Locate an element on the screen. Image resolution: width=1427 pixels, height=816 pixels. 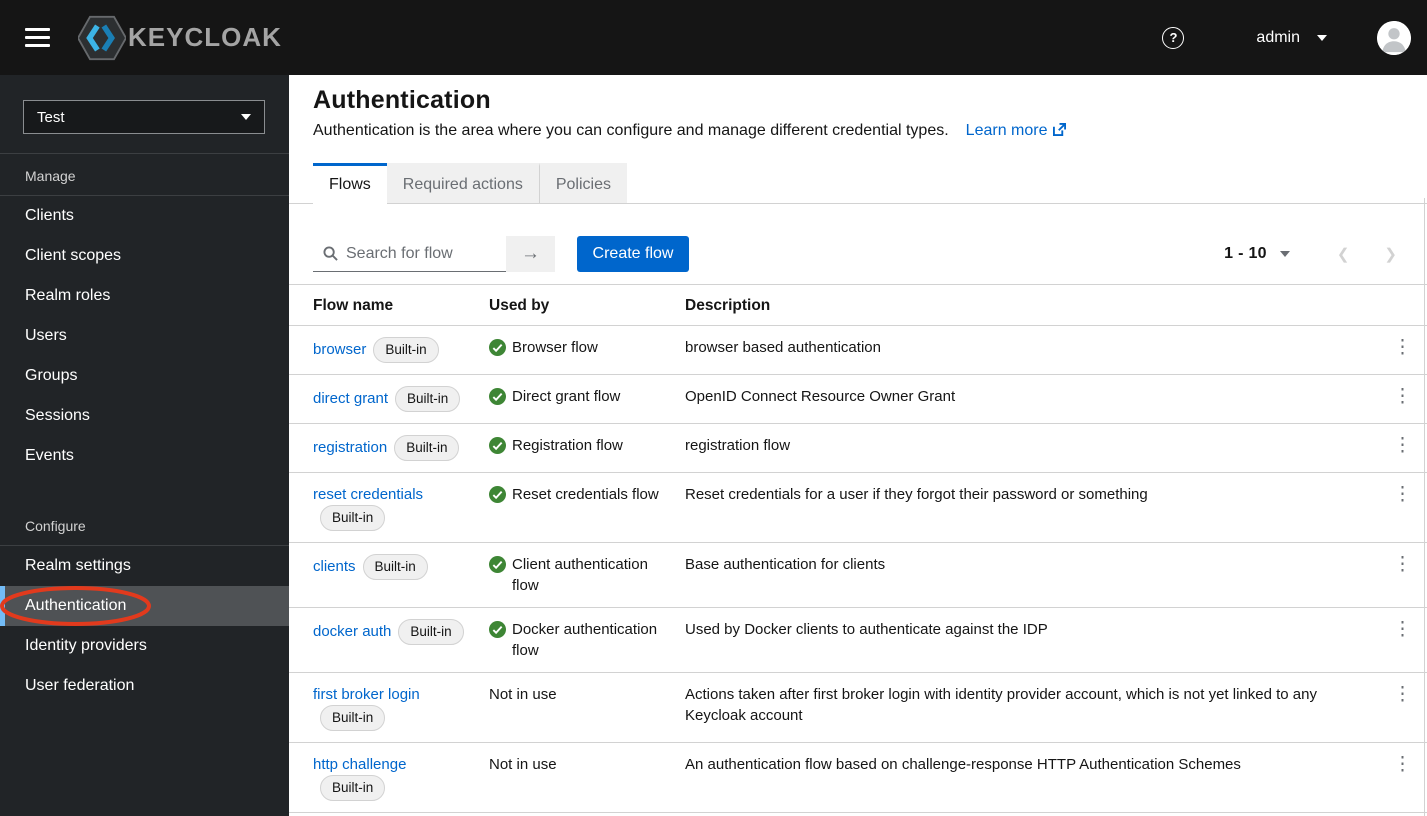
sidebar-item-user-federation: User federation is located at coordinates (144, 686).